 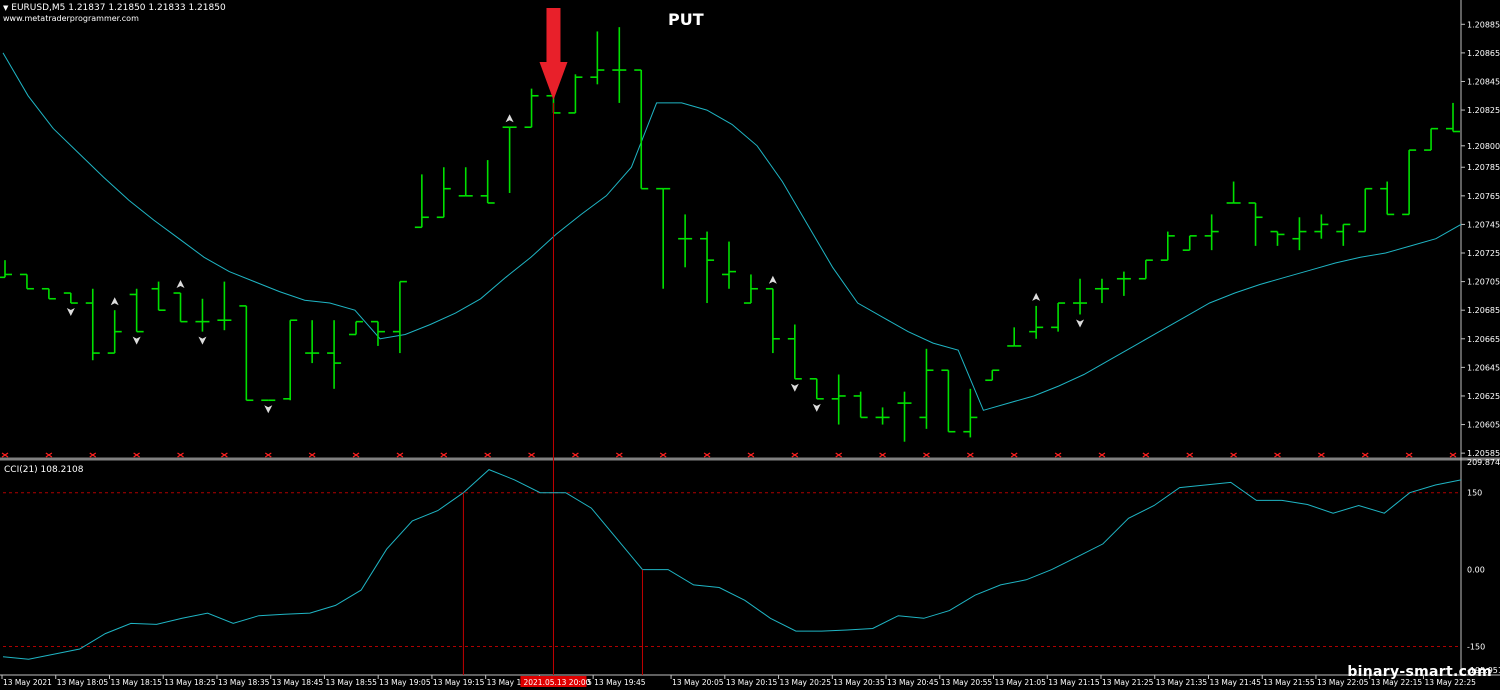 I want to click on put-arrow-icon, so click(x=553, y=54).